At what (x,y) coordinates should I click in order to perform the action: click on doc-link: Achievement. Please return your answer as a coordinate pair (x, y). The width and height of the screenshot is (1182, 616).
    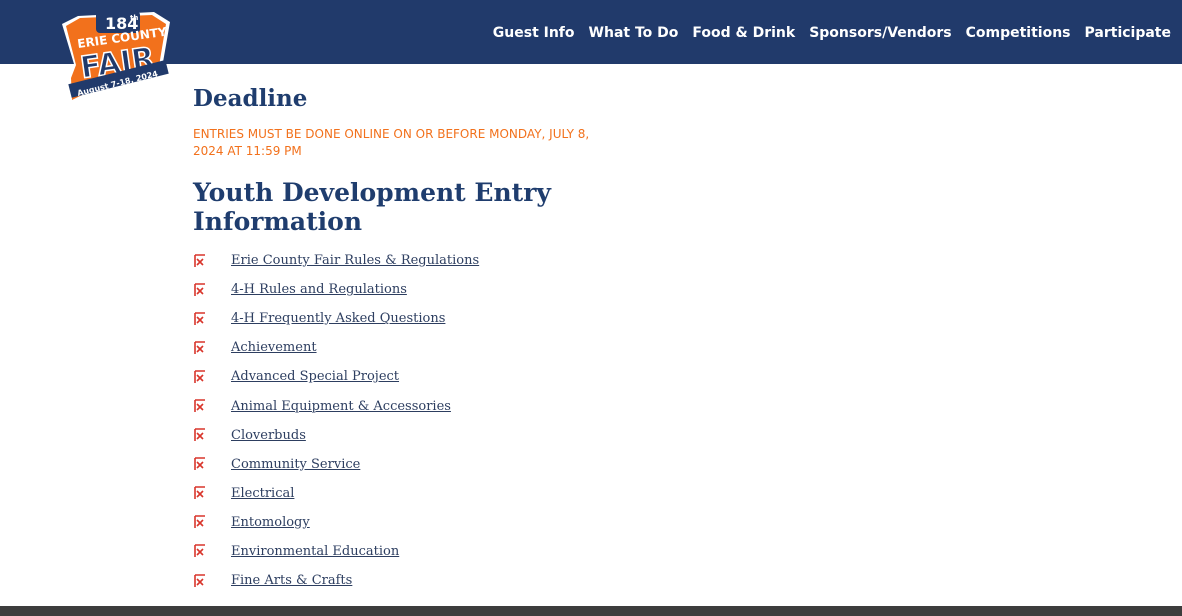
    Looking at the image, I should click on (274, 347).